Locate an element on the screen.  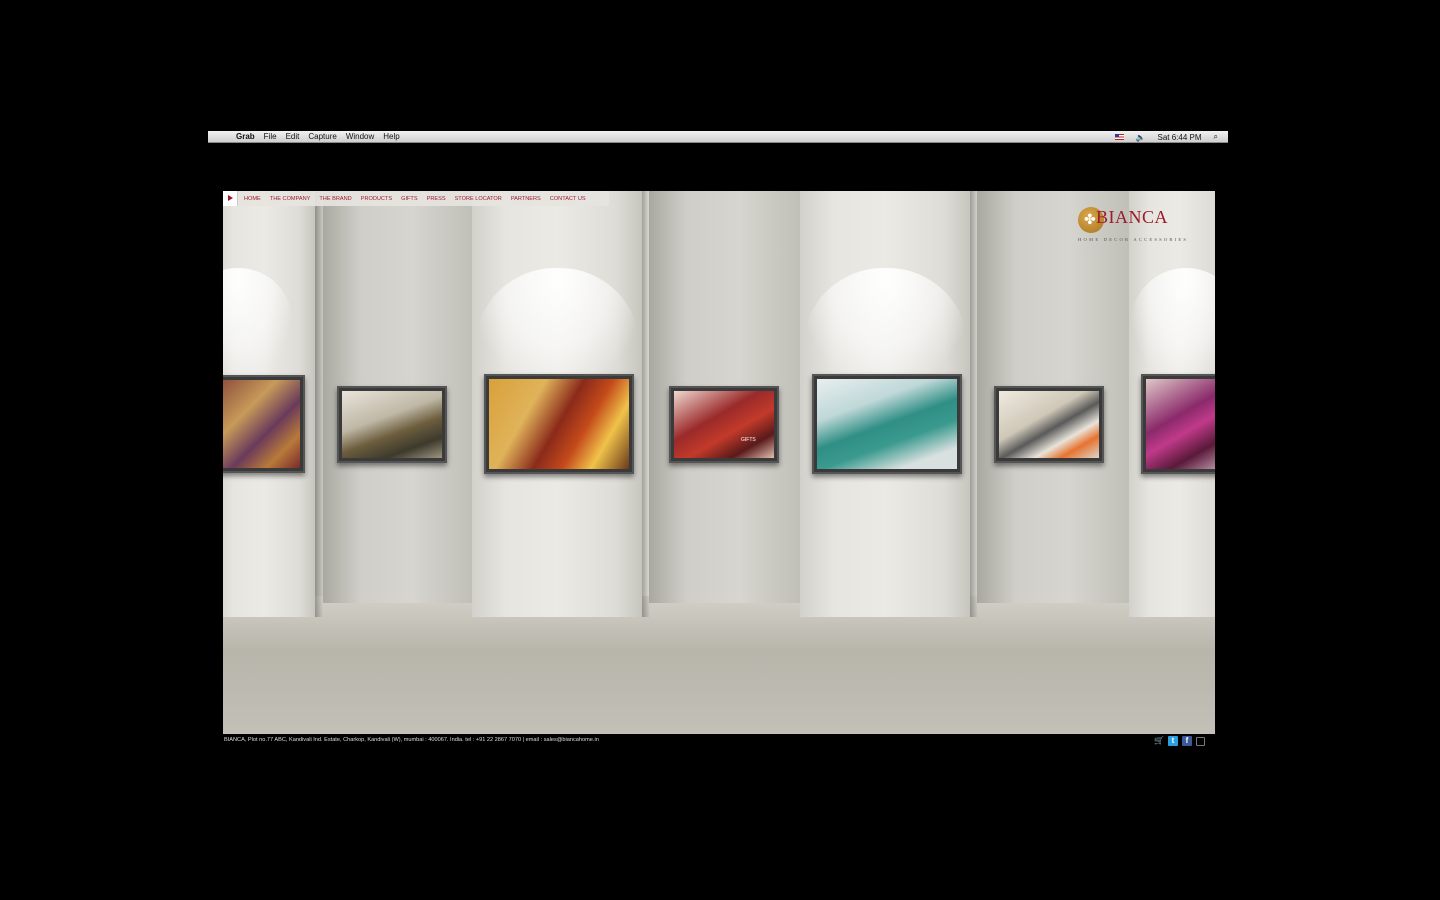
nav-the-company: THE COMPANY is located at coordinates (290, 199).